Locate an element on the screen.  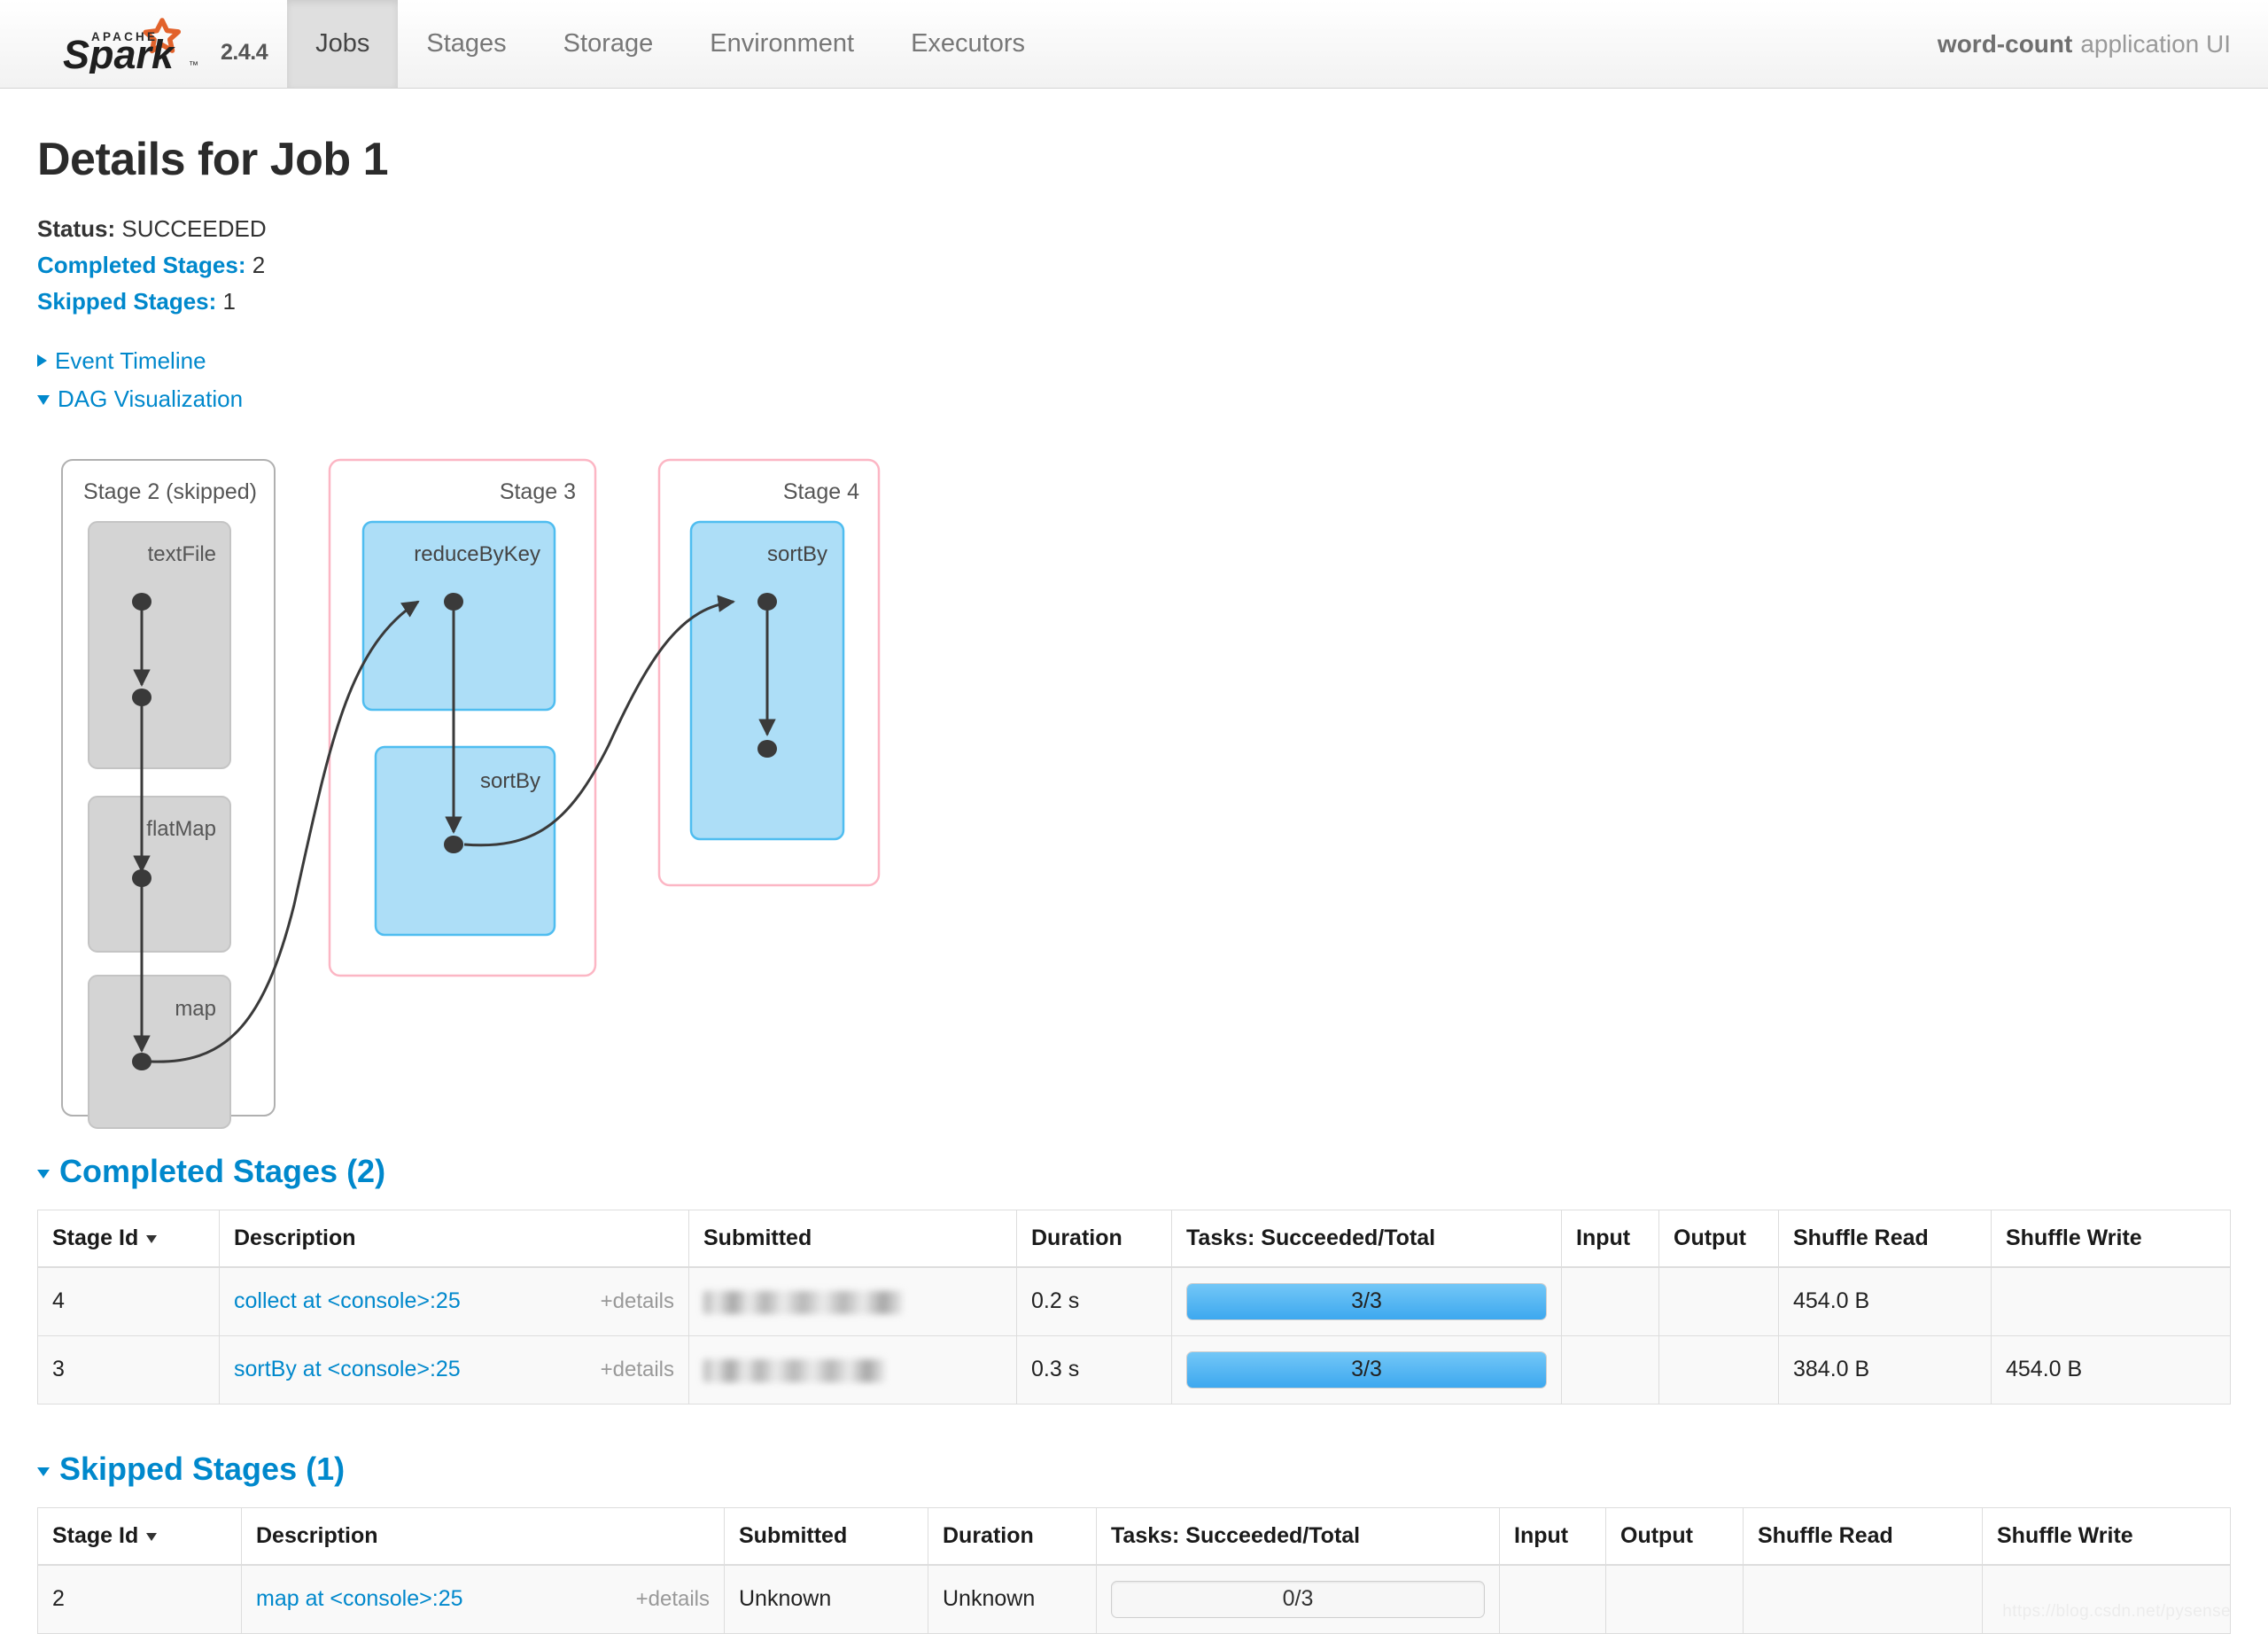
tab-jobs: Jobs is located at coordinates (343, 44).